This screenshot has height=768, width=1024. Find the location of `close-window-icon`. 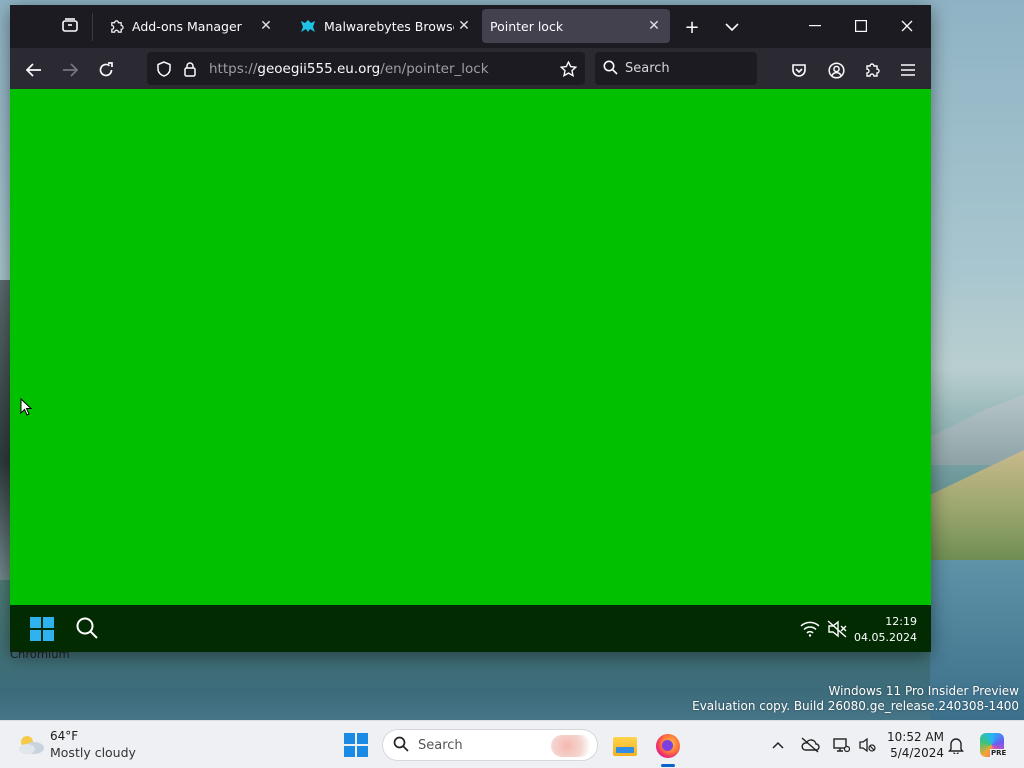

close-window-icon is located at coordinates (907, 26).